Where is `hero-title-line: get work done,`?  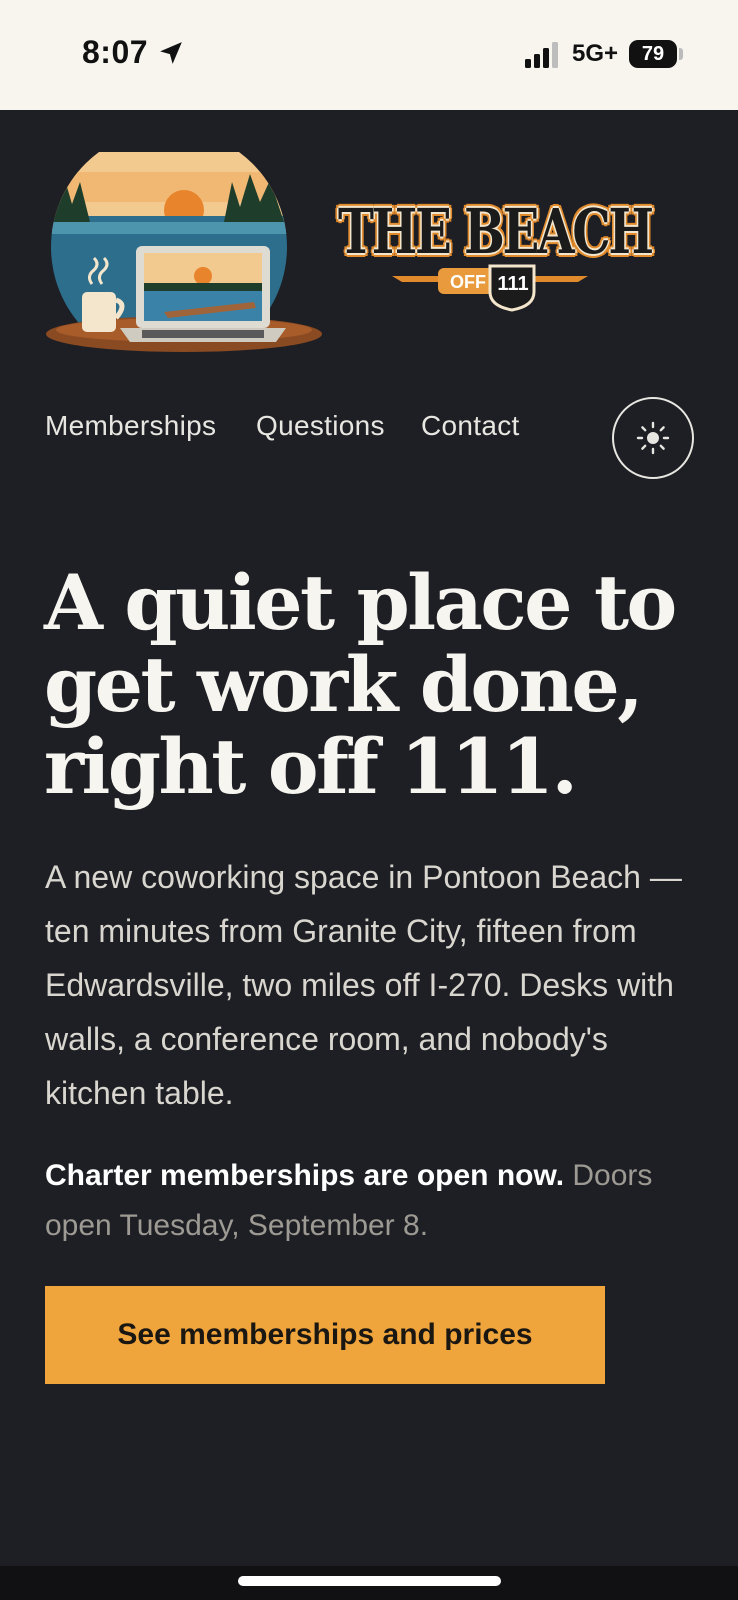
hero-title-line: get work done, is located at coordinates (344, 684).